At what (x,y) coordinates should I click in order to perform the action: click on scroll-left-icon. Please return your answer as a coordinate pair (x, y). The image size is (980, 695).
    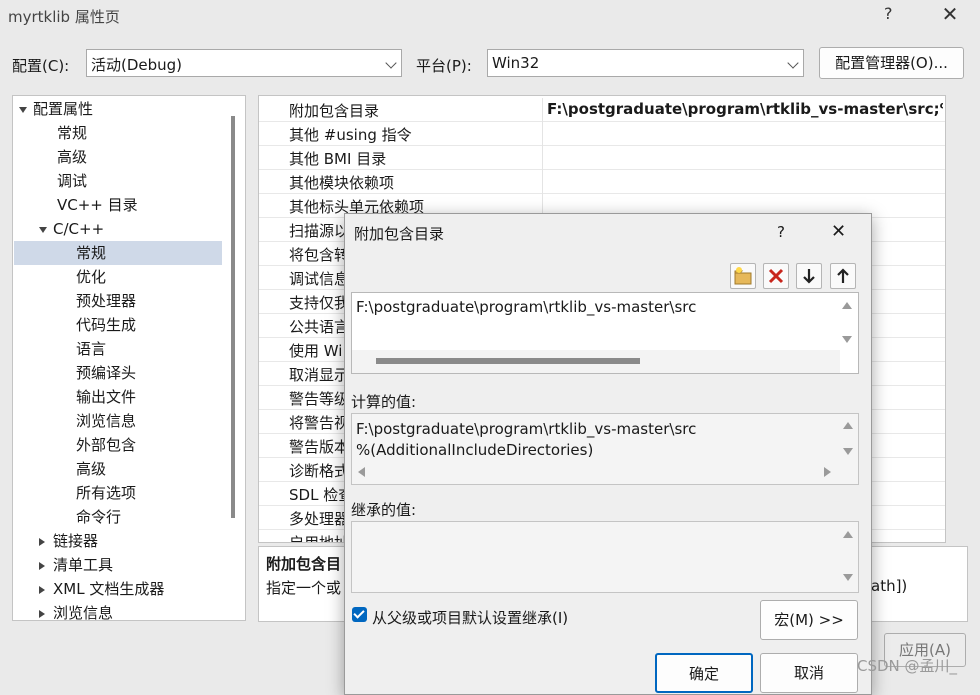
    Looking at the image, I should click on (361, 472).